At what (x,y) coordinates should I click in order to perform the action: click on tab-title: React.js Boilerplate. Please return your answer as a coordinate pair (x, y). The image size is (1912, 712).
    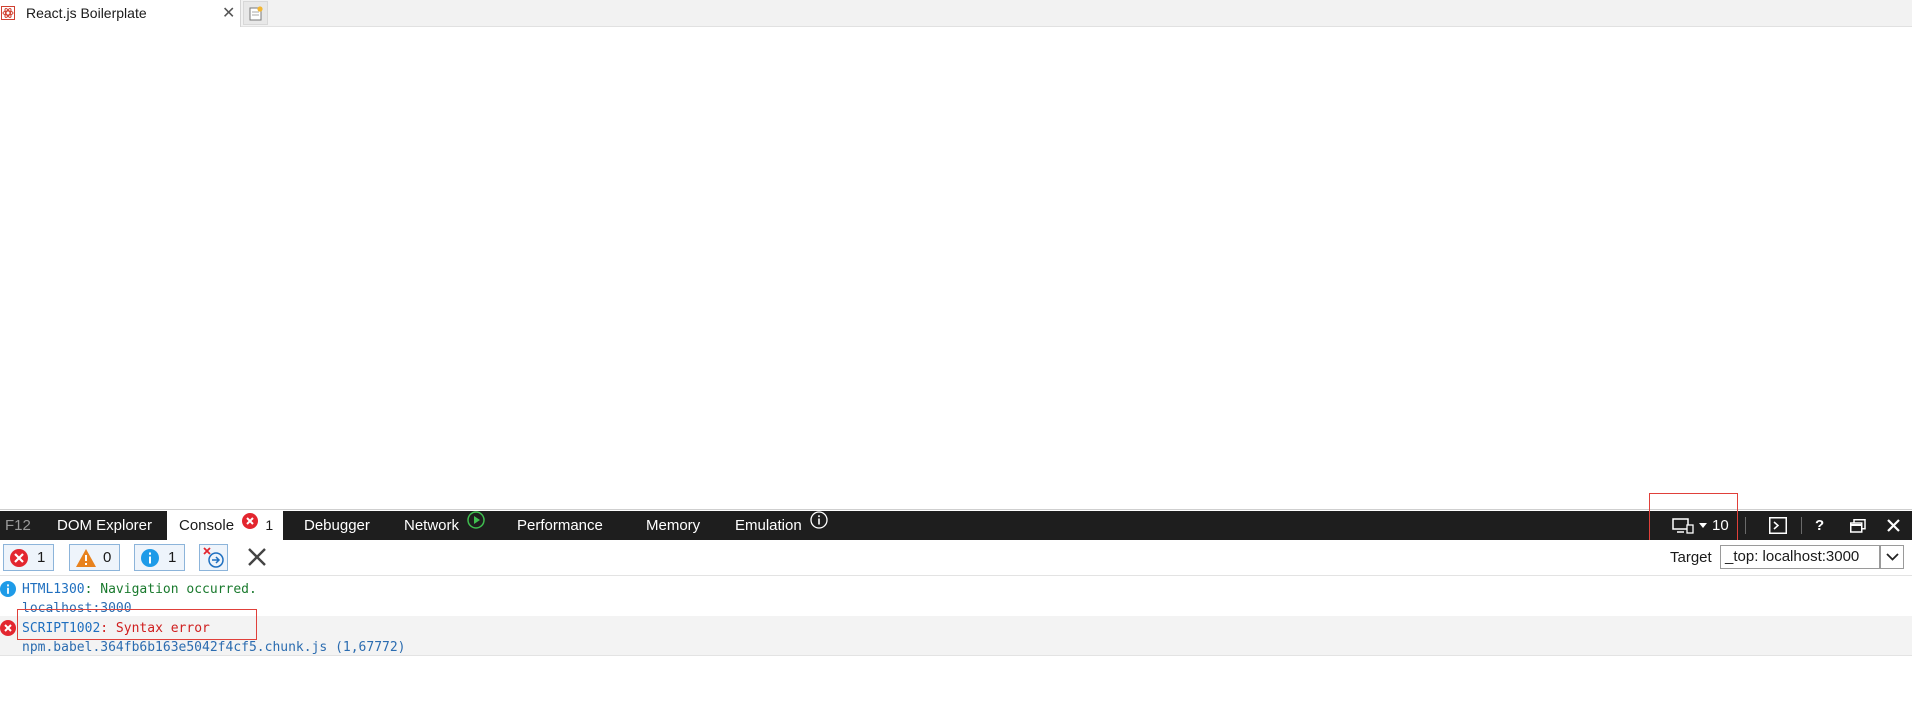
    Looking at the image, I should click on (86, 13).